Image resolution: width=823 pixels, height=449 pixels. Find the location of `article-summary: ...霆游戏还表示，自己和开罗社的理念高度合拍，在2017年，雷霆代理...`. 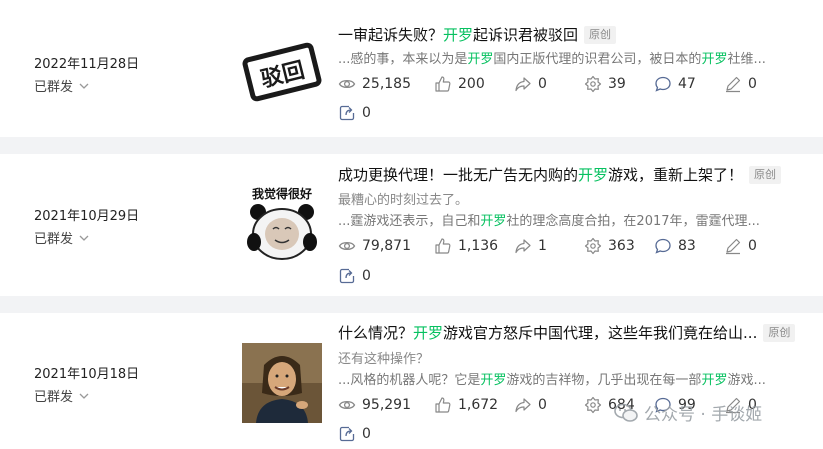

article-summary: ...霆游戏还表示，自己和开罗社的理念高度合拍，在2017年，雷霆代理... is located at coordinates (549, 221).